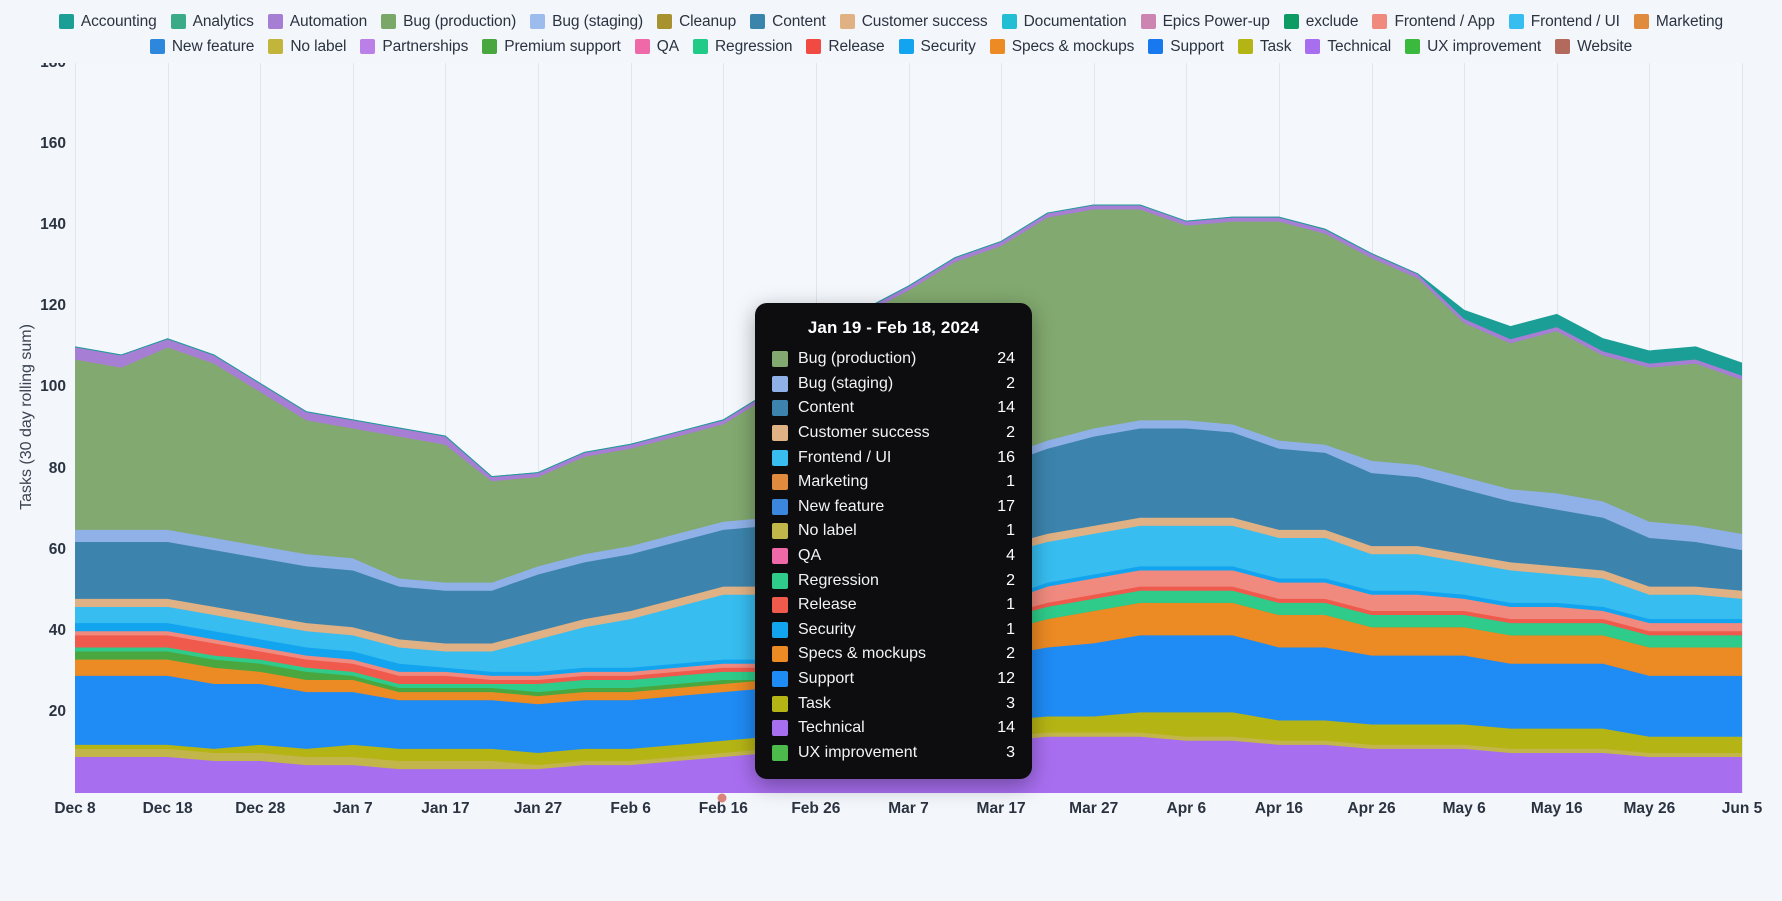  I want to click on legend-item-label: Regression, so click(753, 46).